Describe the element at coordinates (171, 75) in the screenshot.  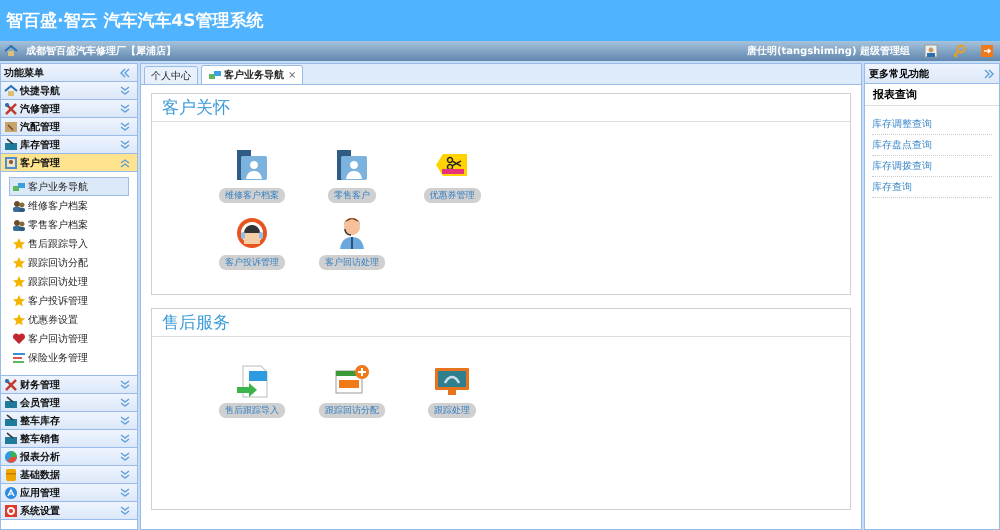
I see `tab: 个人中心` at that location.